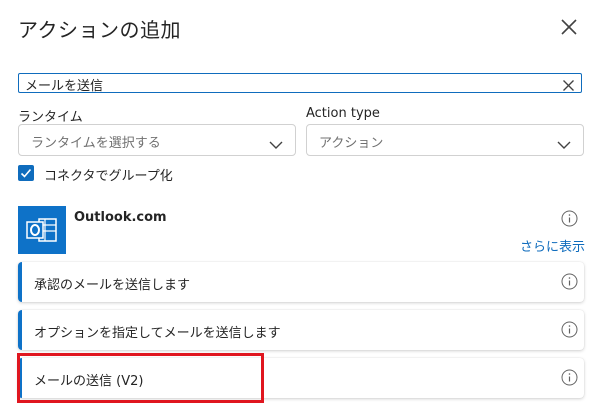  I want to click on action-item-label: 承認のメールを送信します, so click(112, 285).